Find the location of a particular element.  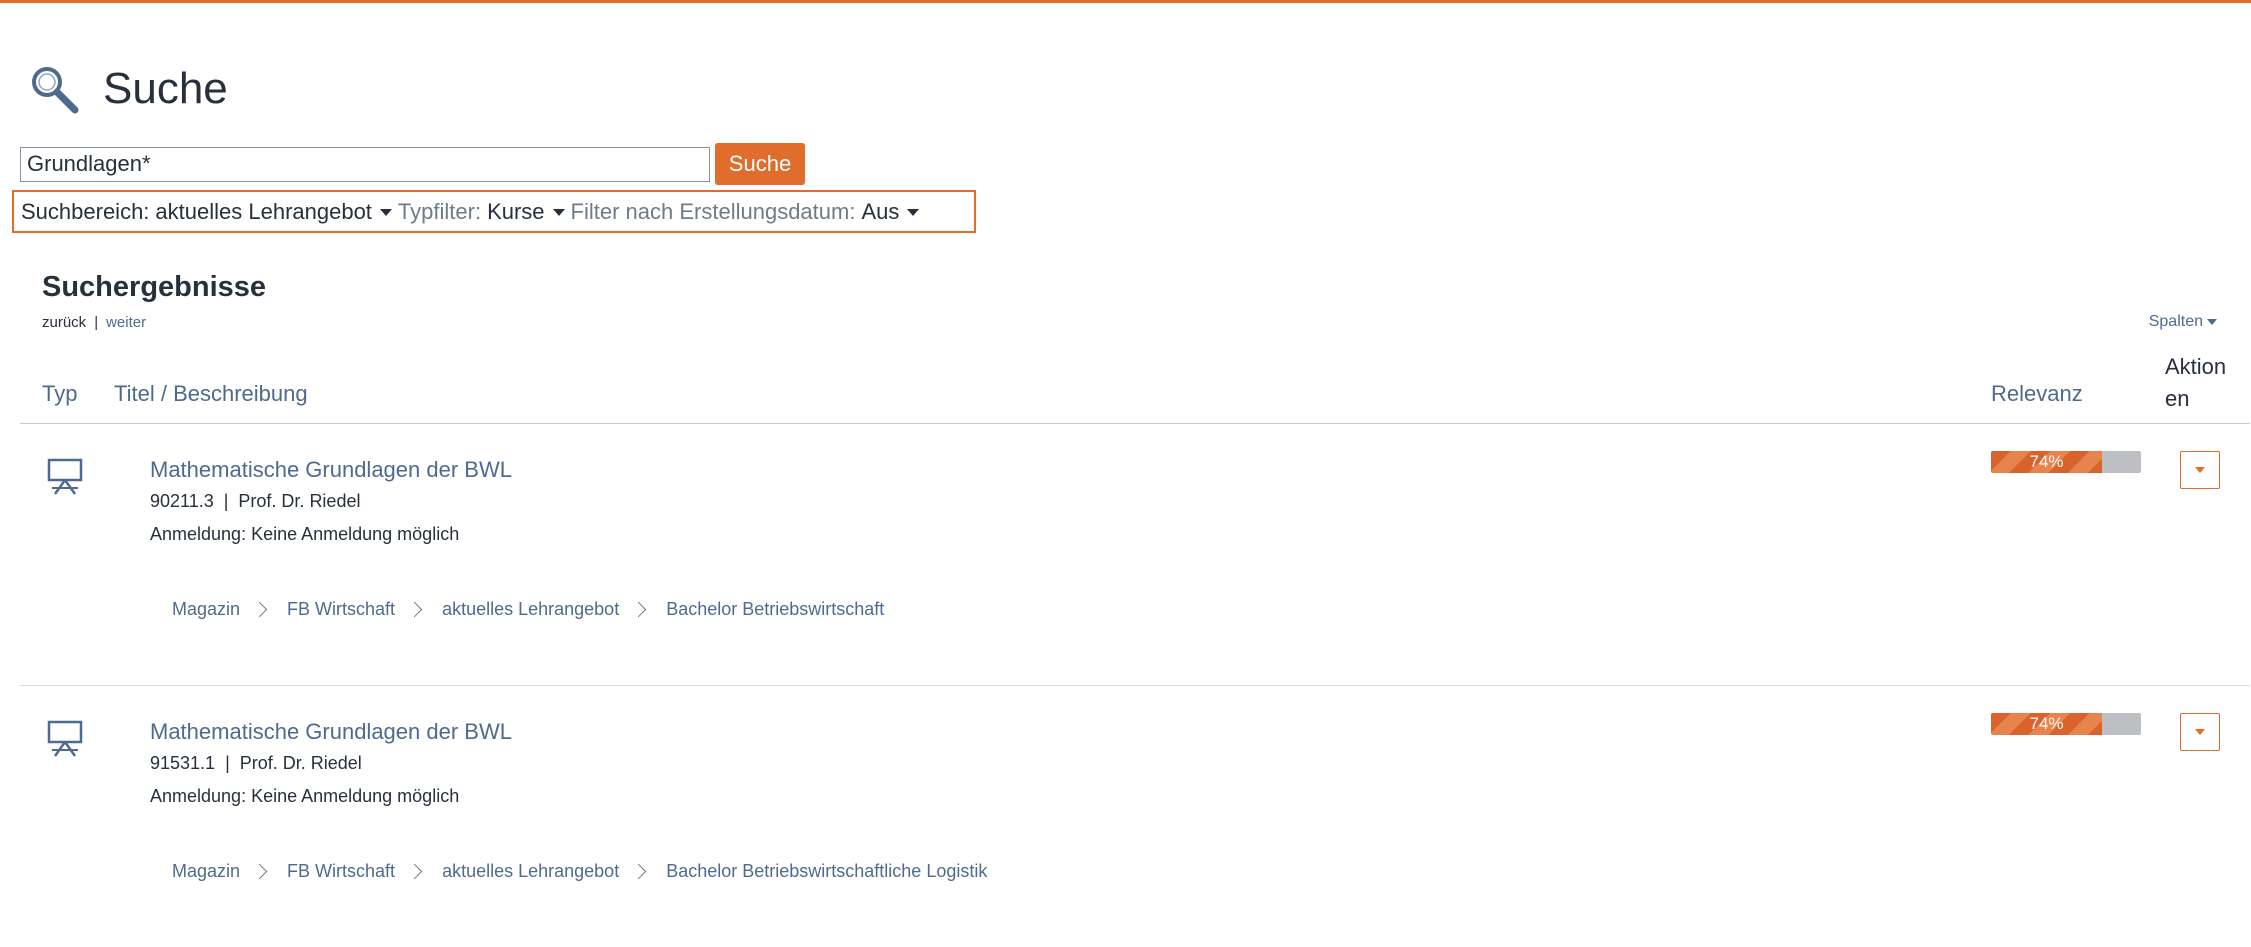

column-header-aktionen: Aktionen is located at coordinates (2196, 382).